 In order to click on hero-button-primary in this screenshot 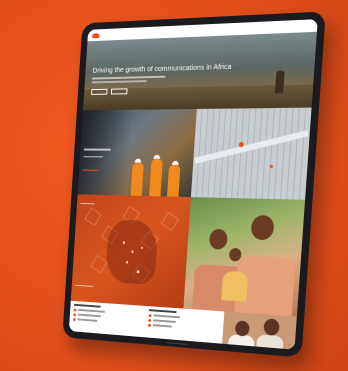, I will do `click(99, 91)`.